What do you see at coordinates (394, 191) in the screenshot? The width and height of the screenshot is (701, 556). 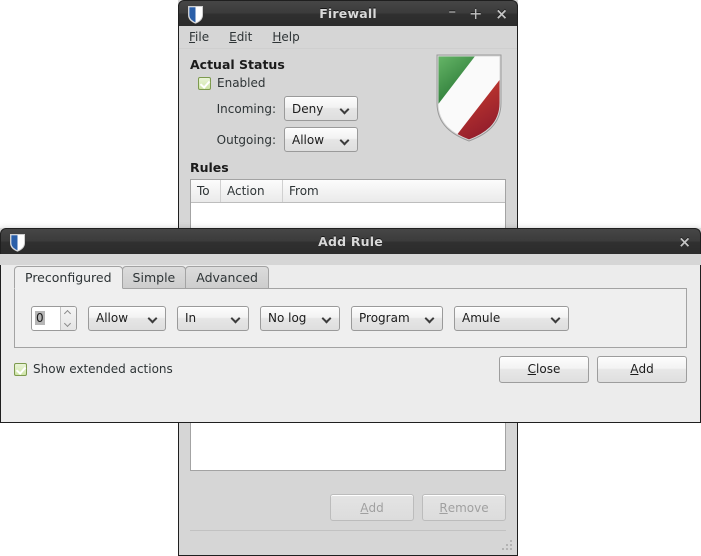 I see `column-header-from: From` at bounding box center [394, 191].